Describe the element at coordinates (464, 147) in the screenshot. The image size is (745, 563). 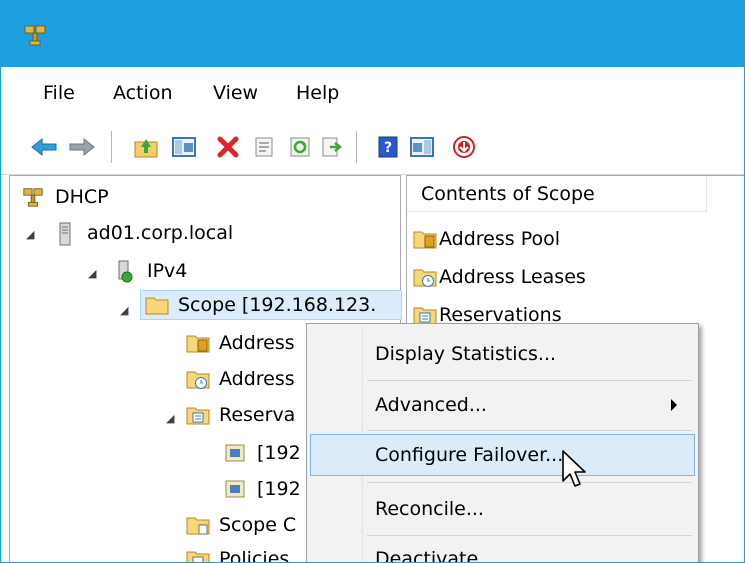
I see `deactivate-icon` at that location.